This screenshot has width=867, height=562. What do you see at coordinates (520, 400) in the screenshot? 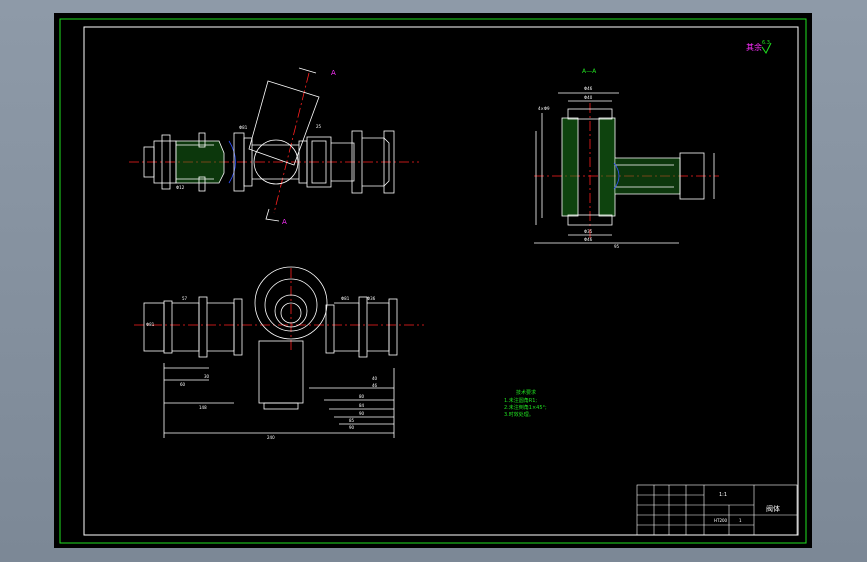
I see `notes-line1: 1.未注圆角R1;` at bounding box center [520, 400].